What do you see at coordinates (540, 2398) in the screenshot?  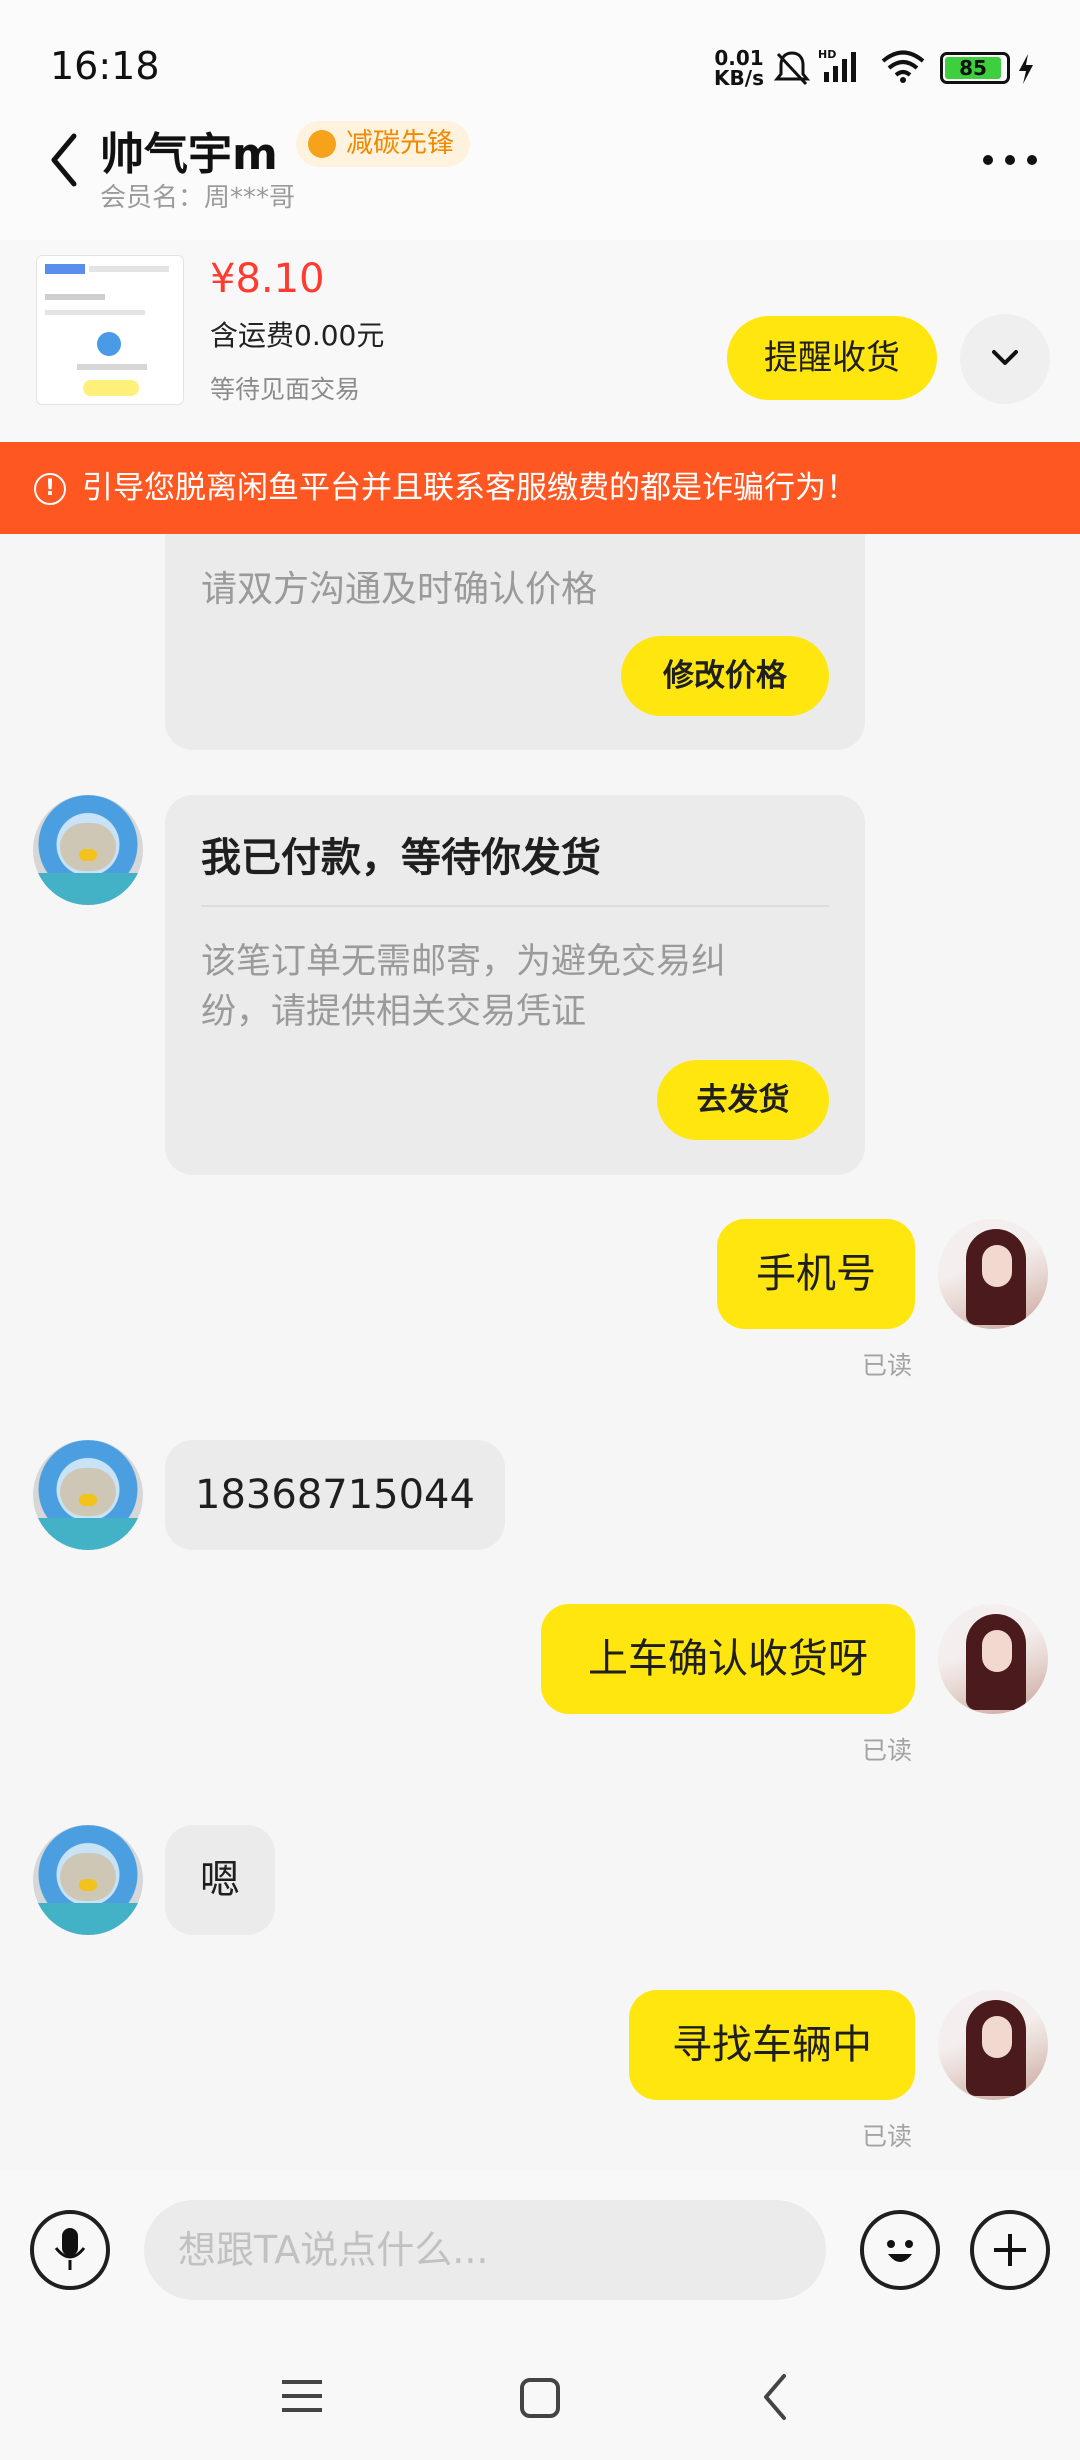 I see `home-icon` at bounding box center [540, 2398].